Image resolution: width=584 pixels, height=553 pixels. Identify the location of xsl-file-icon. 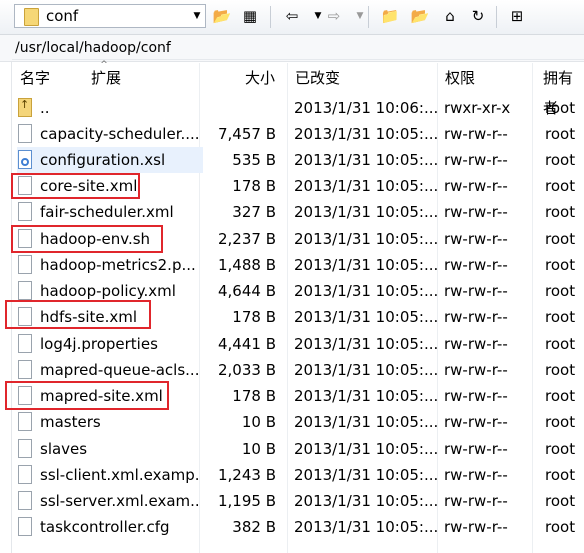
(25, 159).